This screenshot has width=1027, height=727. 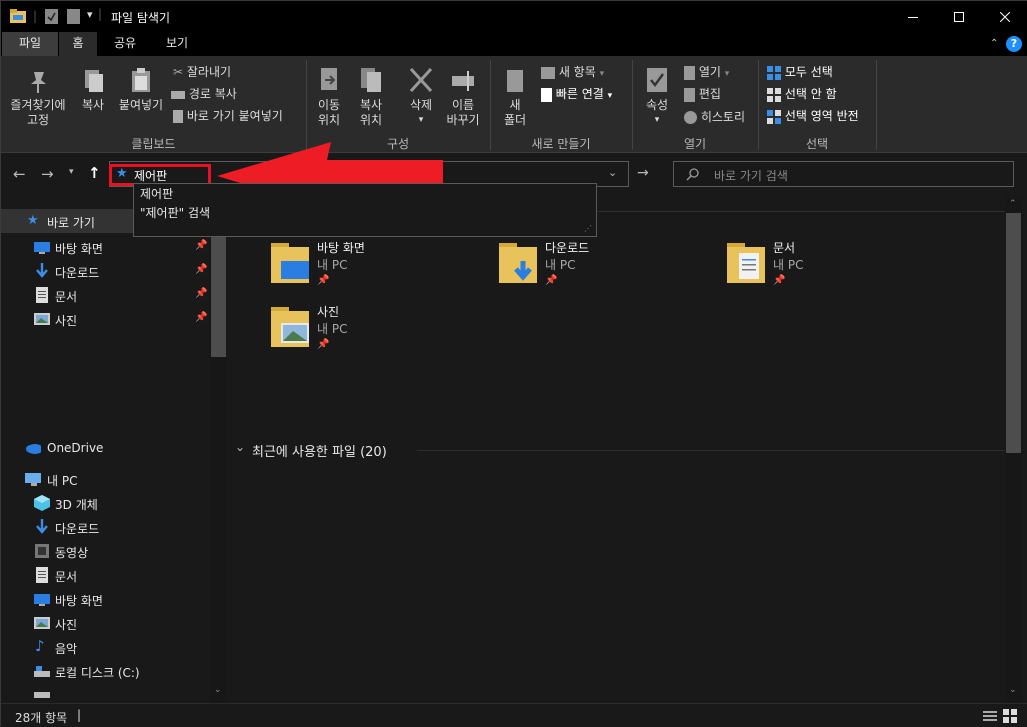 I want to click on easy-access-button: 빠른 연결 ▾, so click(x=576, y=93).